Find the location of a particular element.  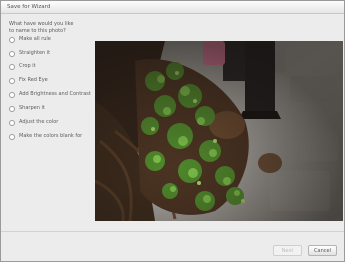

footer-divider is located at coordinates (172, 231).